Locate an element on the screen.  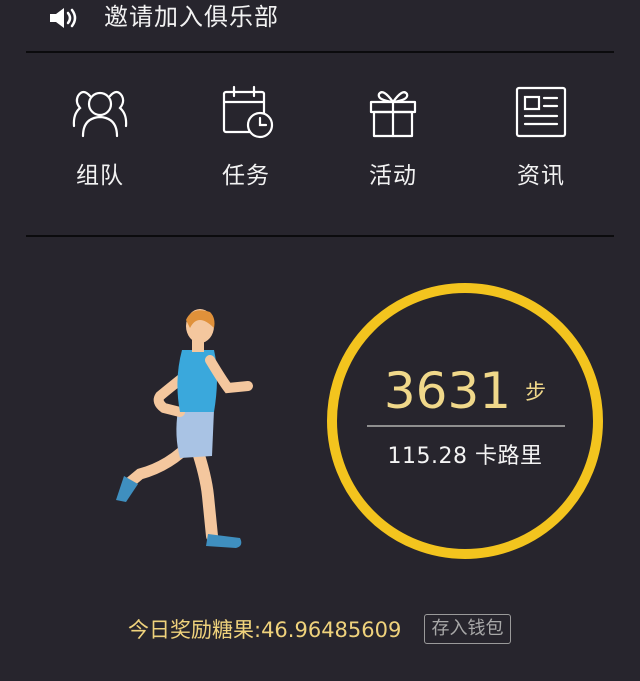
daily-reward-text: 今日奖励糖果:46.96485609 is located at coordinates (265, 630).